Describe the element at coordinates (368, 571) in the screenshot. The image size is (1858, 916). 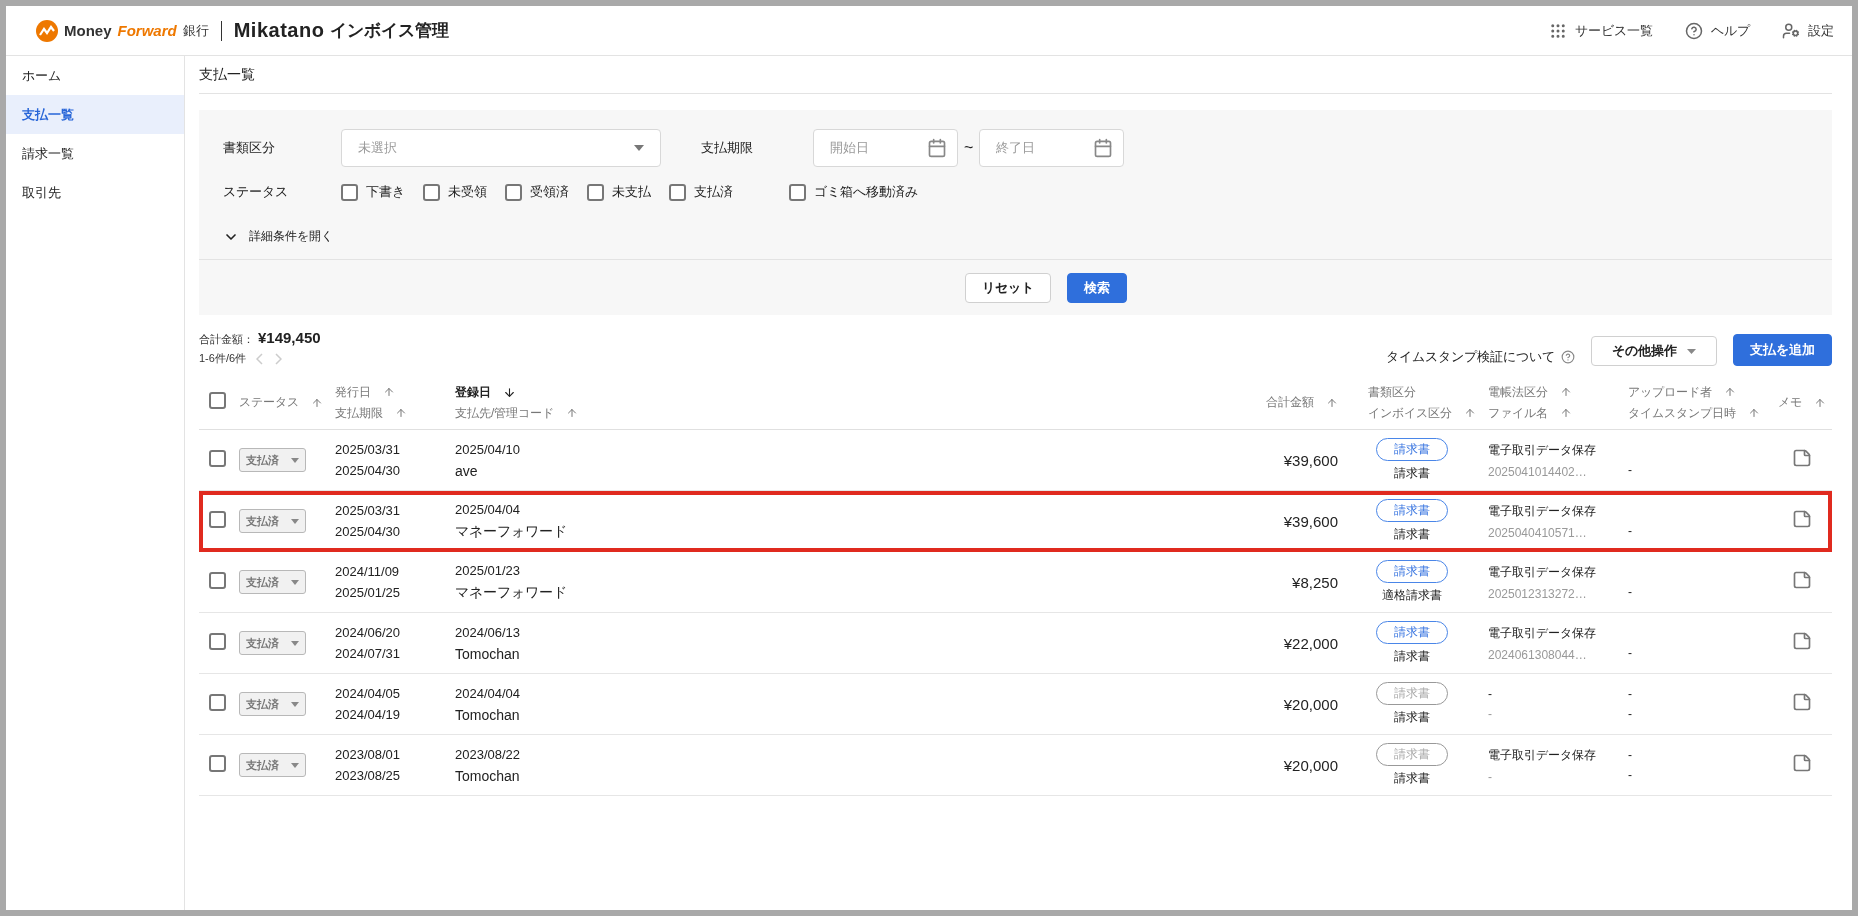
I see `issue-date: 2024/11/09` at that location.